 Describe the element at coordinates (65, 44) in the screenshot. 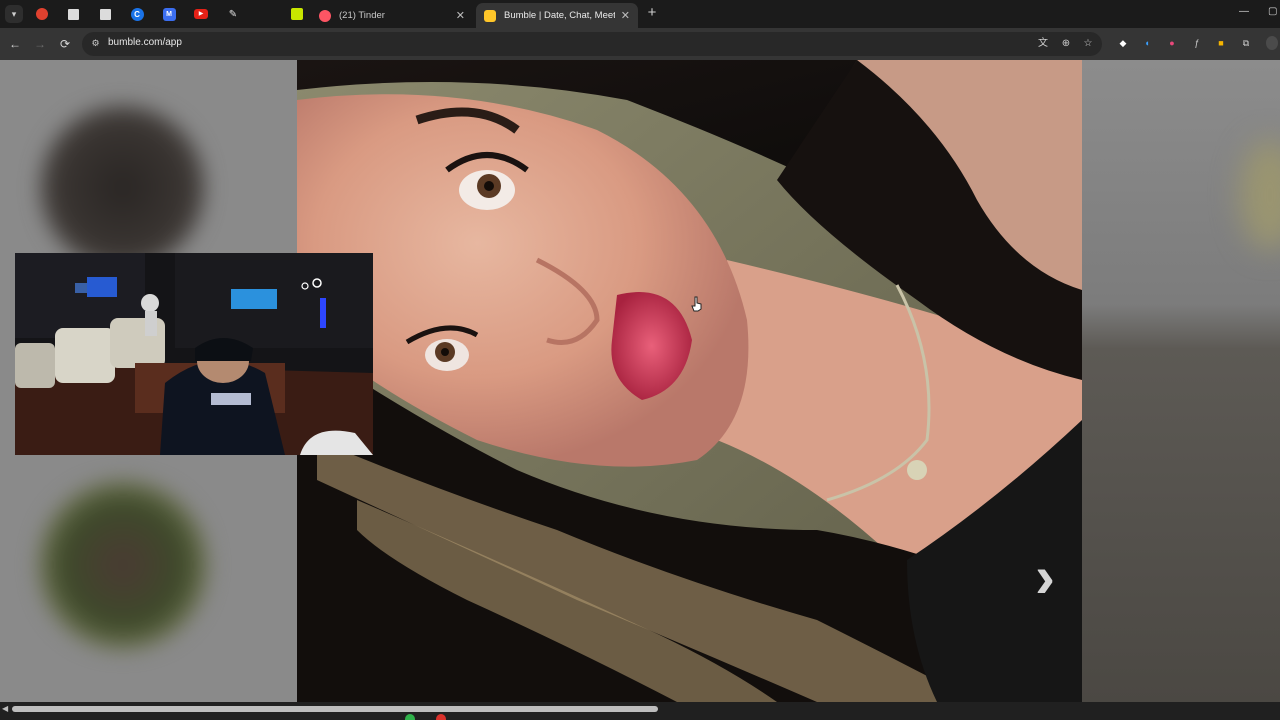

I see `reload-button: ⟳` at that location.